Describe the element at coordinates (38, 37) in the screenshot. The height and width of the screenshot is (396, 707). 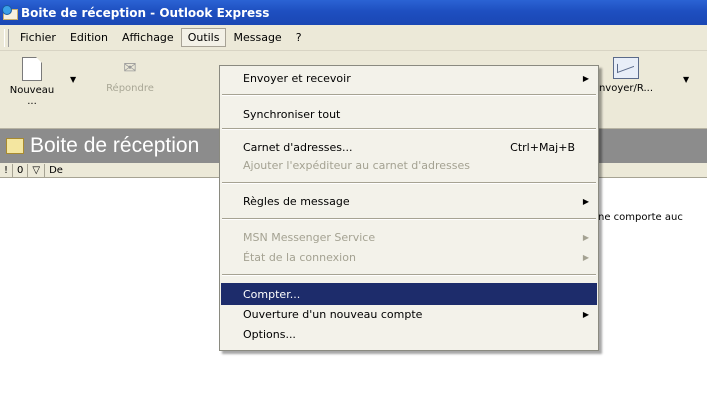
I see `menu-fichier: Fichier` at that location.